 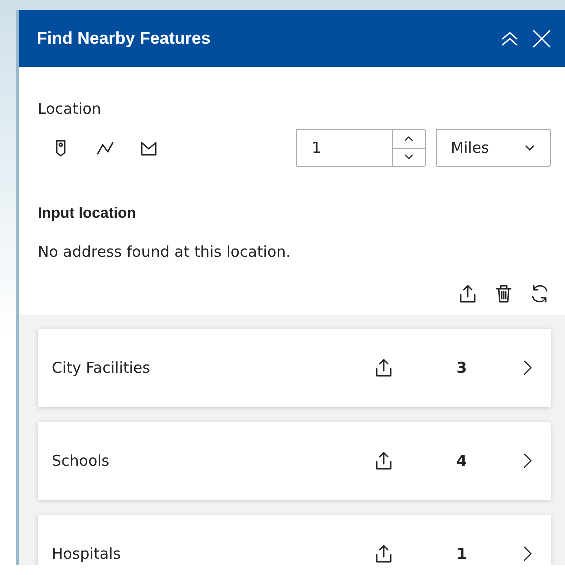 What do you see at coordinates (81, 461) in the screenshot?
I see `layer-name: Schools` at bounding box center [81, 461].